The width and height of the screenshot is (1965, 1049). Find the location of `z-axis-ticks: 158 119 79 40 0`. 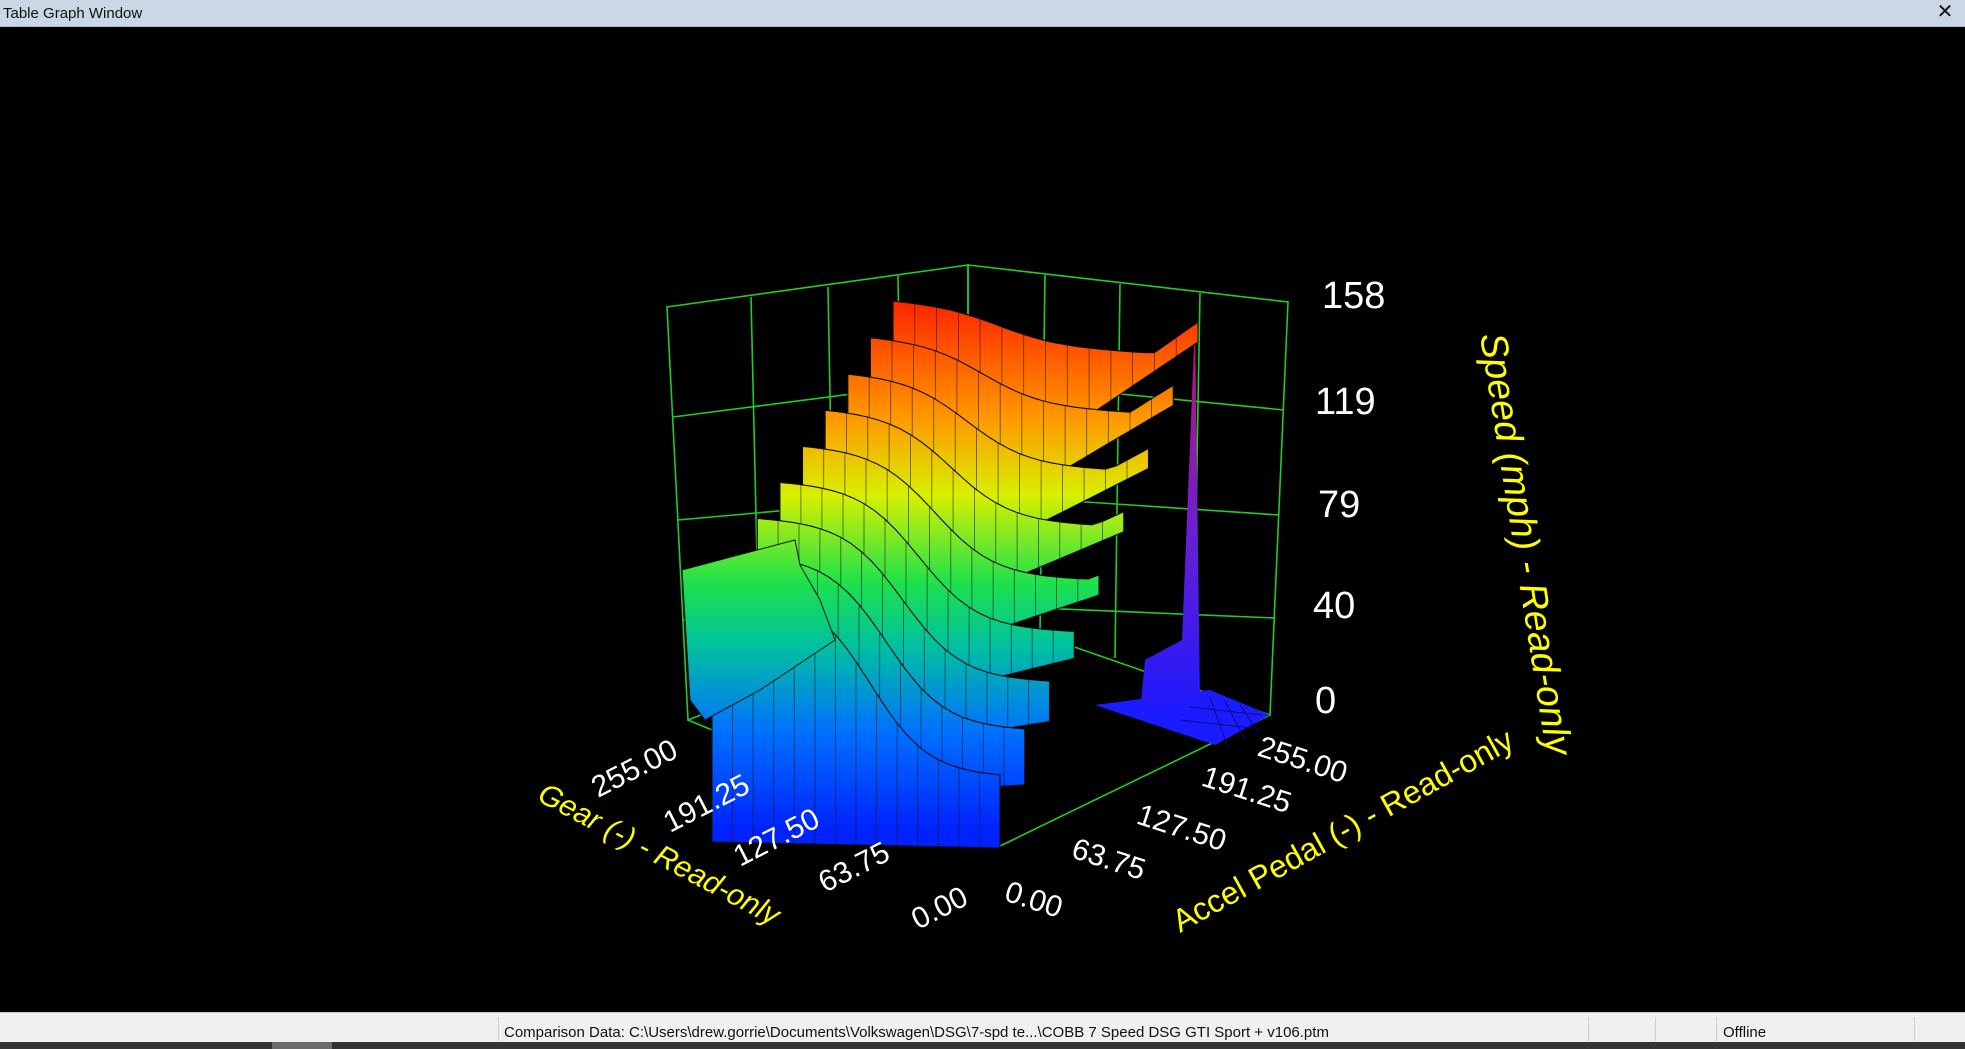

z-axis-ticks: 158 119 79 40 0 is located at coordinates (1349, 498).